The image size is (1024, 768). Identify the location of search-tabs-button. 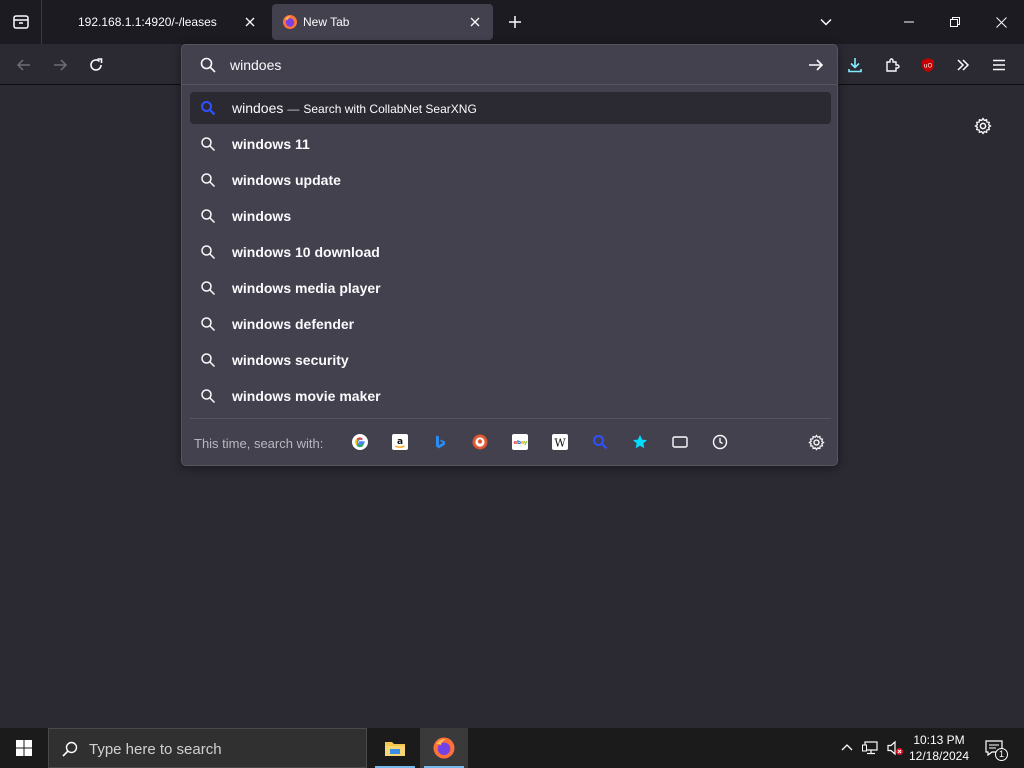
(680, 442).